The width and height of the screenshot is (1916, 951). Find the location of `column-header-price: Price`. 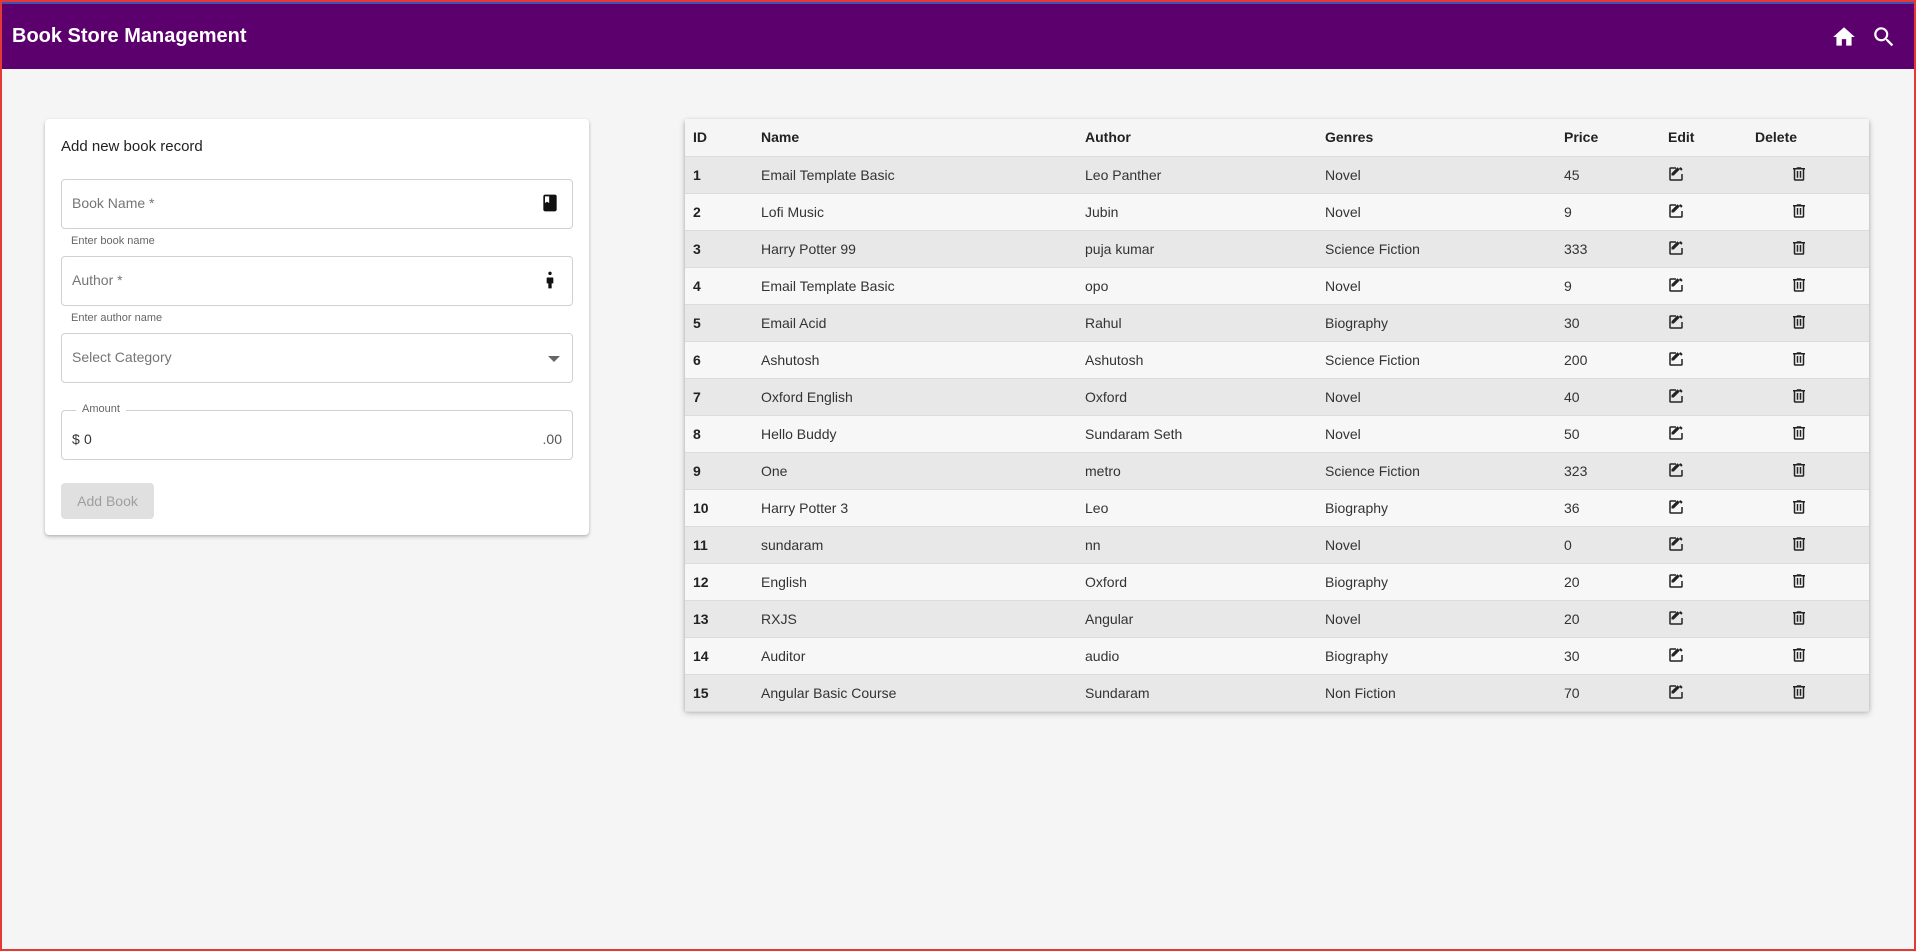

column-header-price: Price is located at coordinates (1608, 138).